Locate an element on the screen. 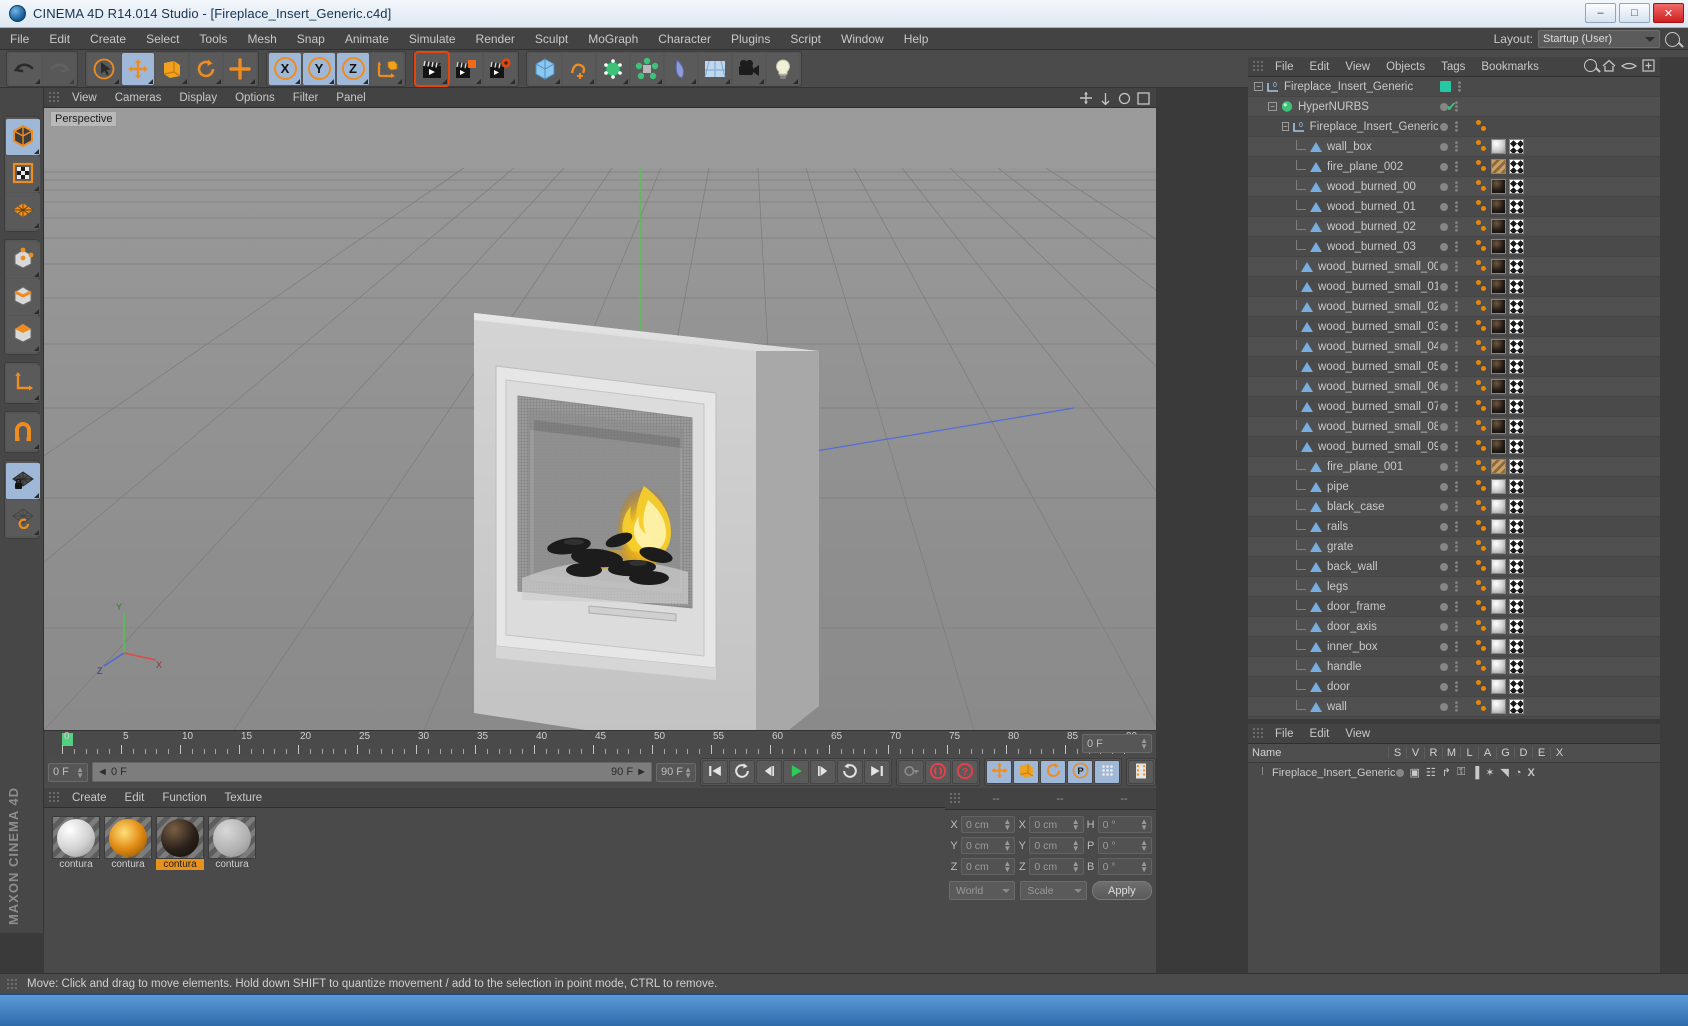  object-row: wood_burned_small_09 is located at coordinates (1454, 447).